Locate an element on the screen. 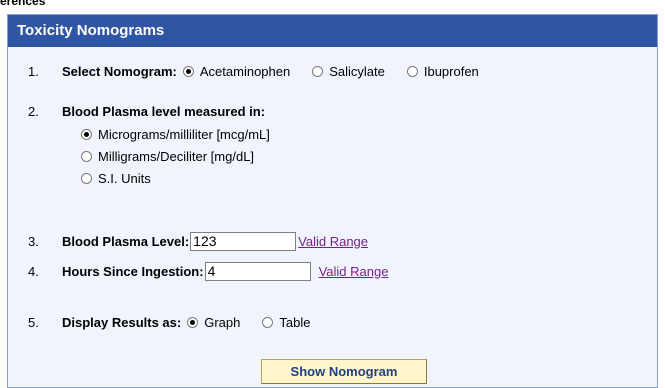 The width and height of the screenshot is (665, 388). radio-mg-dl-label: Milligrams/Deciliter [mg/dL] is located at coordinates (176, 156).